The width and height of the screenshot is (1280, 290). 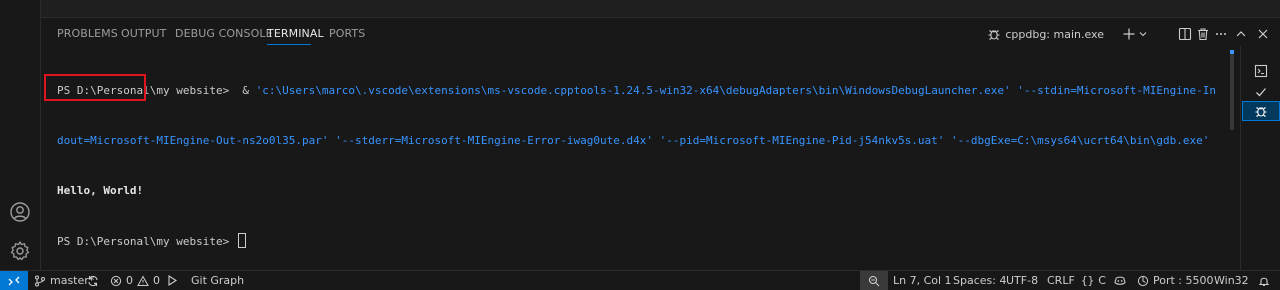 What do you see at coordinates (87, 33) in the screenshot?
I see `tab-problems: PROBLEMS` at bounding box center [87, 33].